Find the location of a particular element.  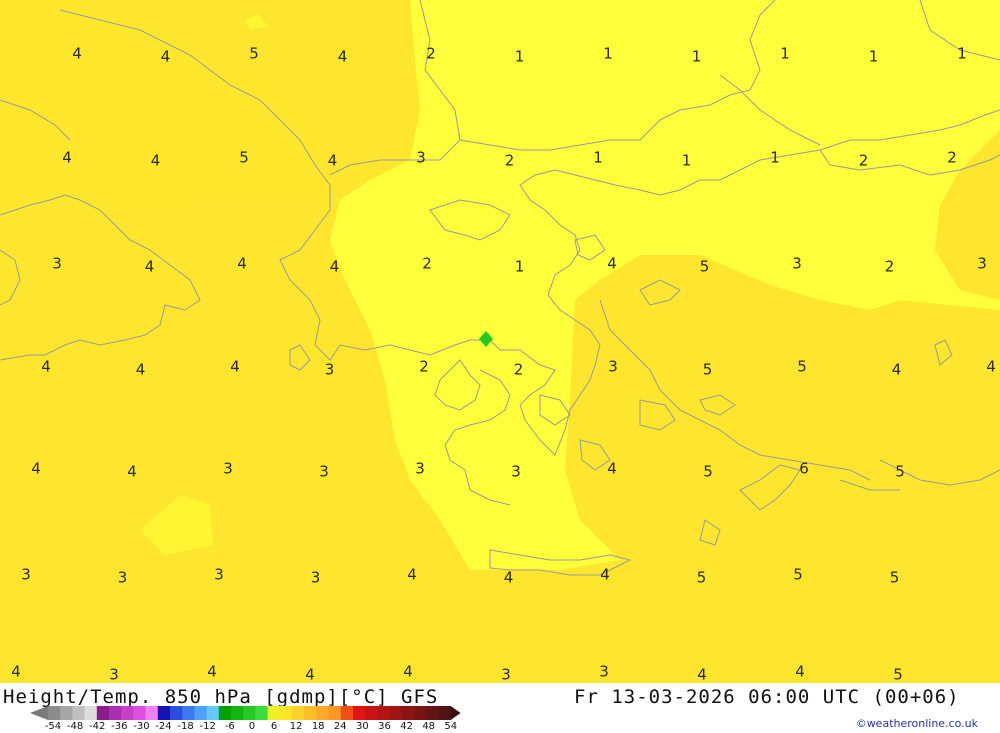

scale-tick-label: 48 is located at coordinates (429, 726).